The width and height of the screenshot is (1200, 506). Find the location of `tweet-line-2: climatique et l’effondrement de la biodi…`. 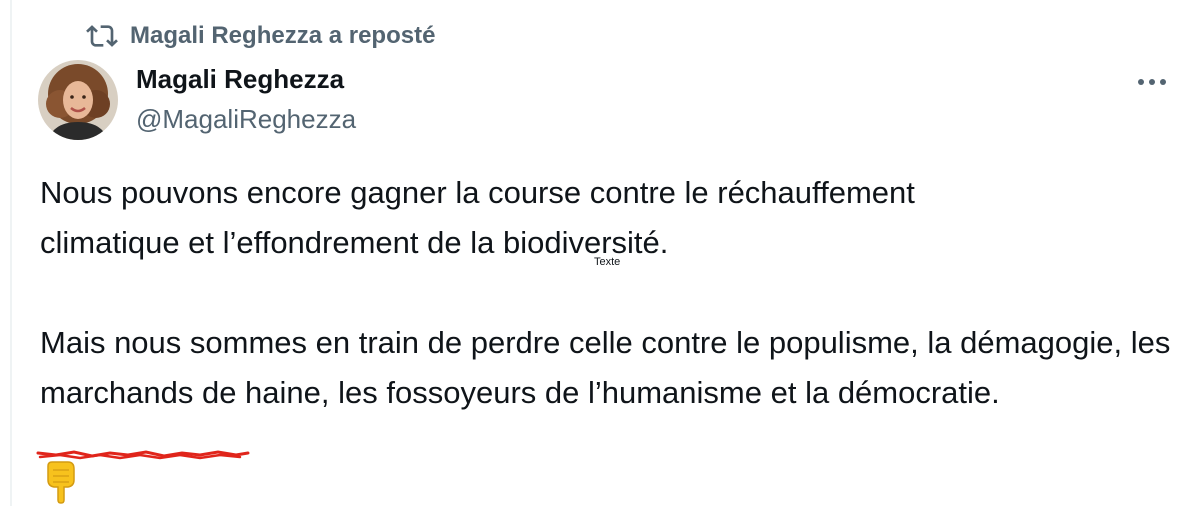

tweet-line-2: climatique et l’effondrement de la biodi… is located at coordinates (354, 242).